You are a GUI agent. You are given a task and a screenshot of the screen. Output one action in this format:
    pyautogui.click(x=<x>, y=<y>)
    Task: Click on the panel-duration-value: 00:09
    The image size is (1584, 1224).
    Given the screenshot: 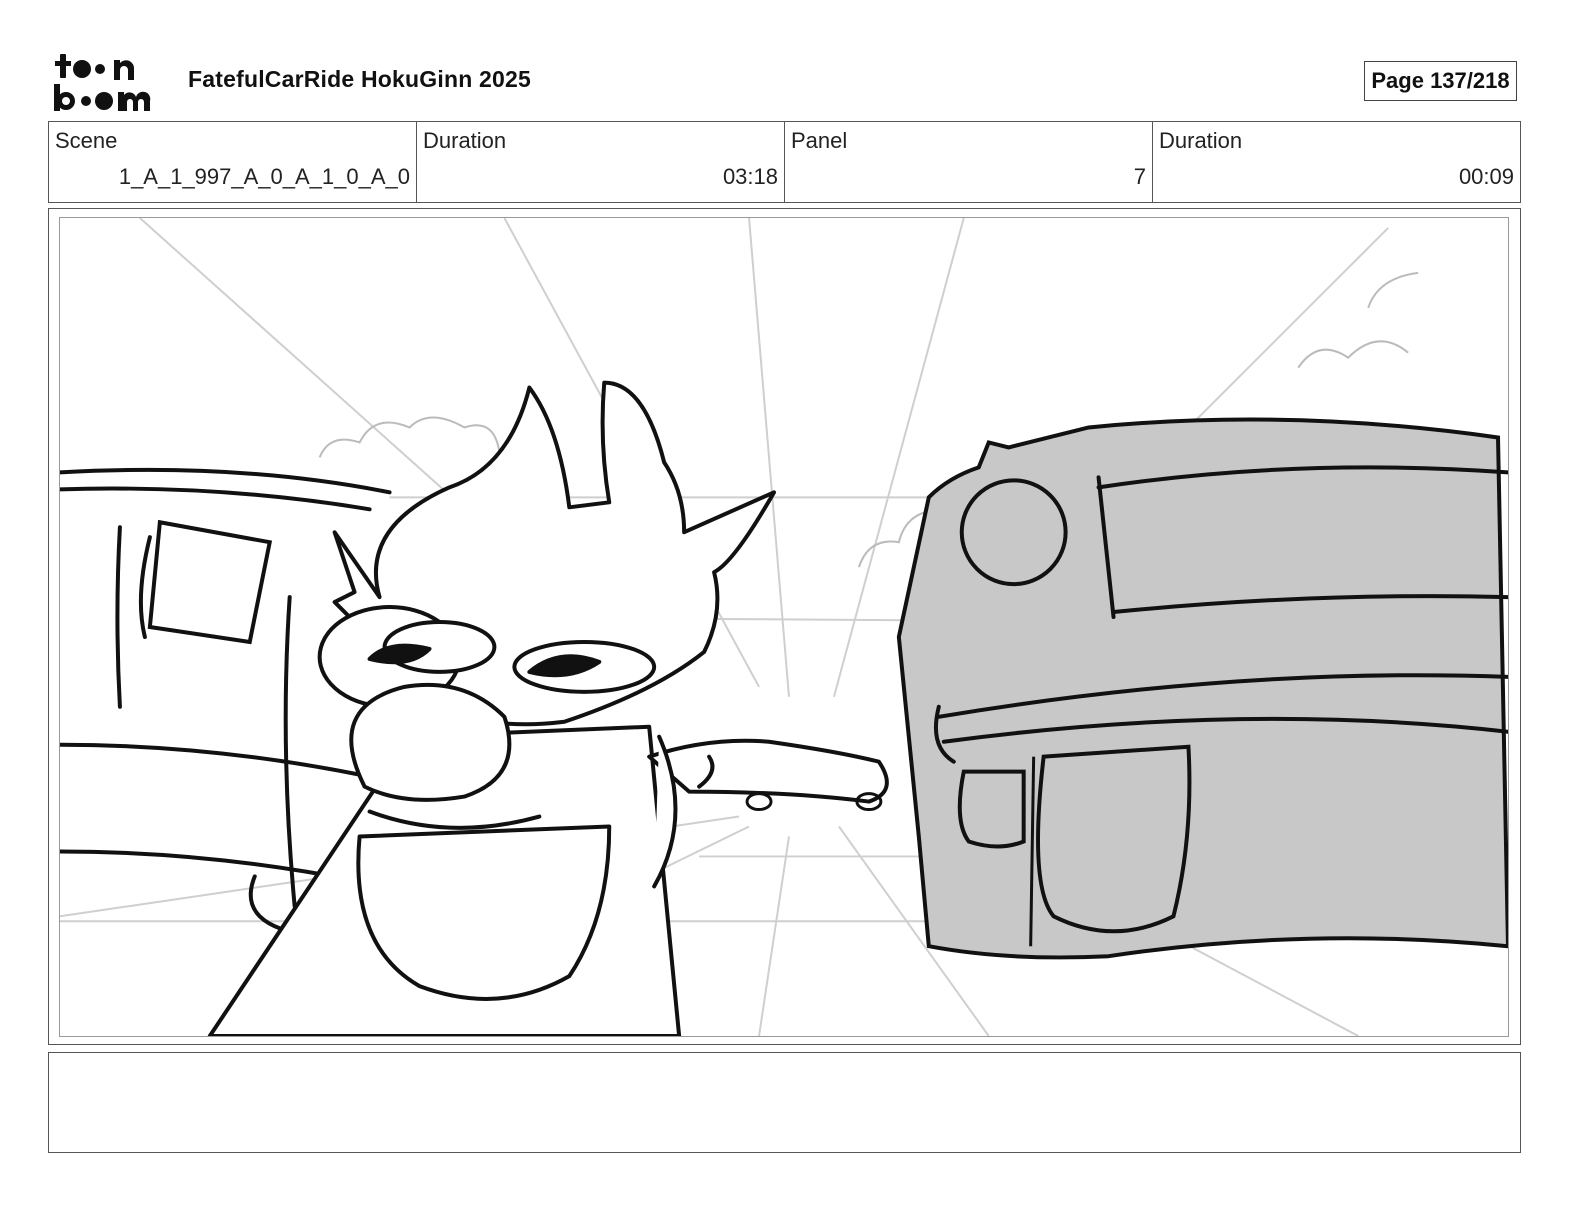 What is the action you would take?
    pyautogui.click(x=1486, y=176)
    